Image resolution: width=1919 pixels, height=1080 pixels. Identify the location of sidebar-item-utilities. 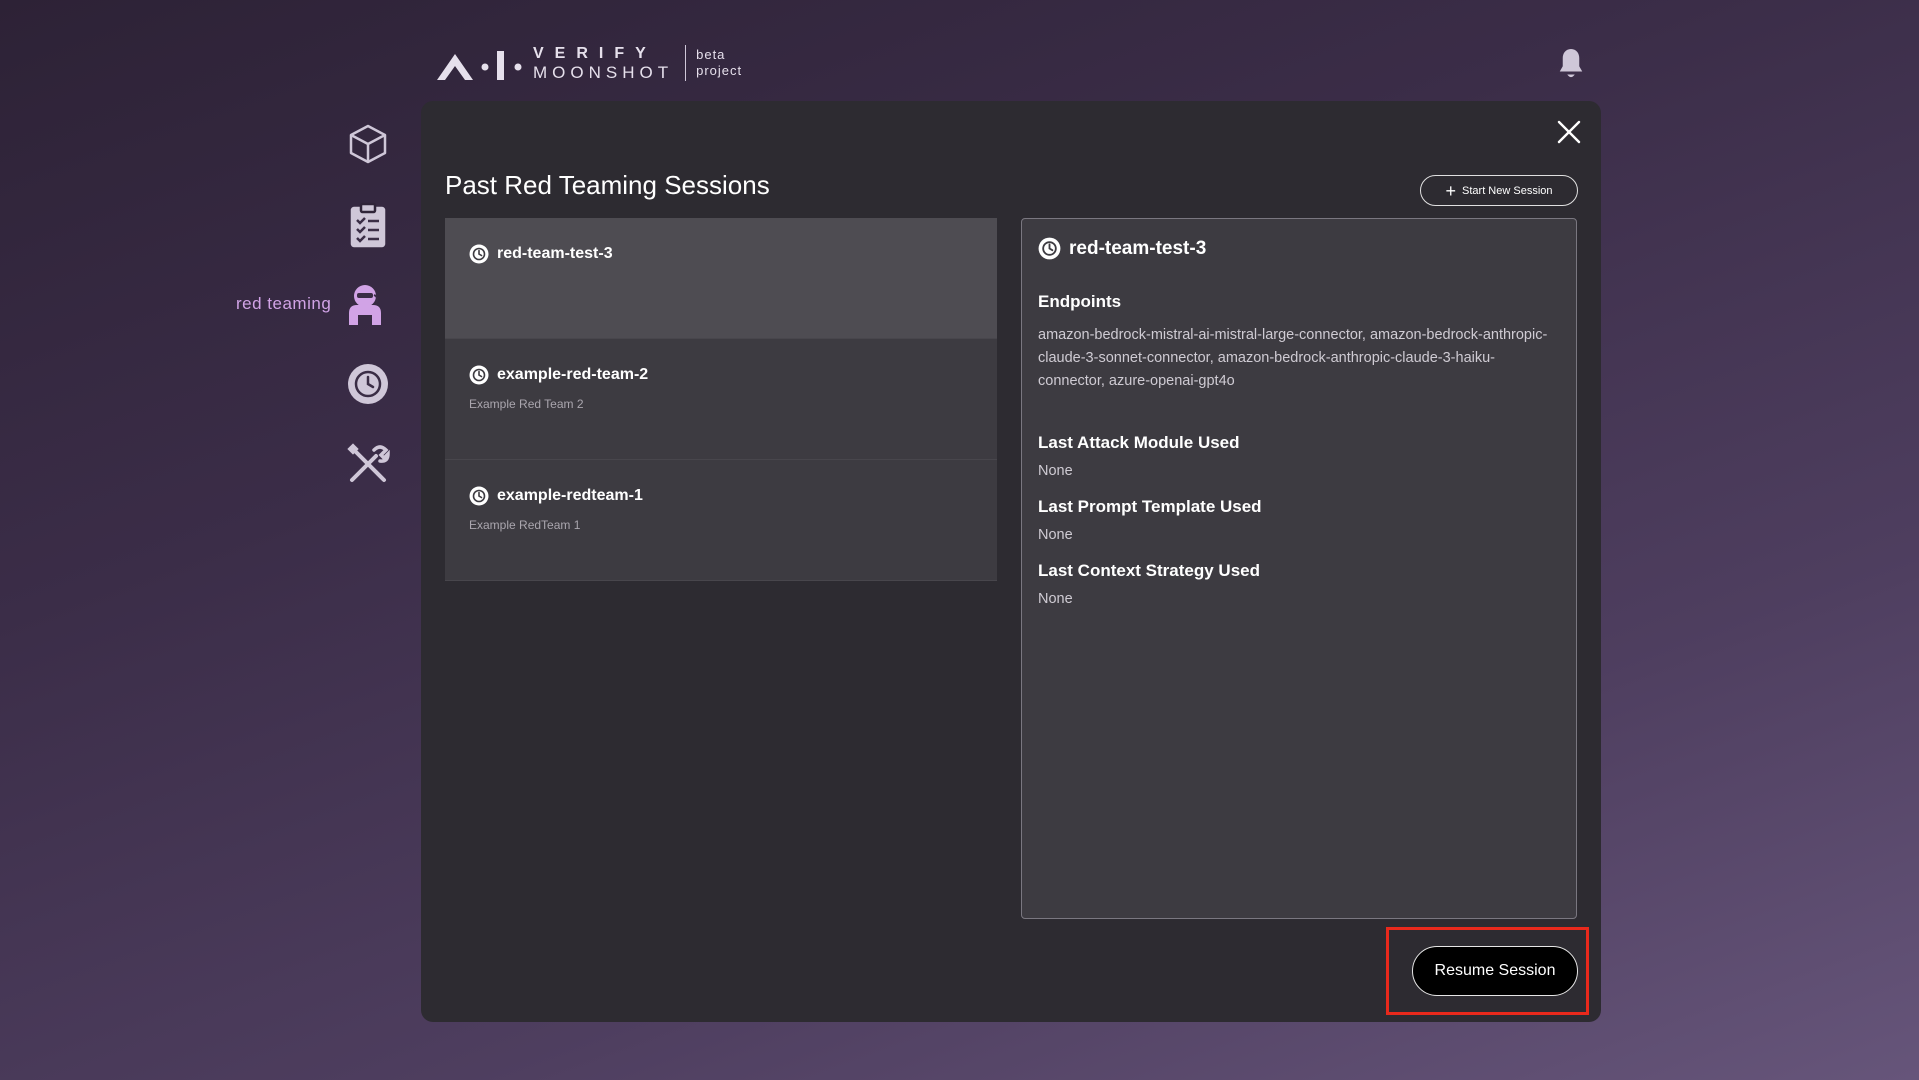
(368, 464).